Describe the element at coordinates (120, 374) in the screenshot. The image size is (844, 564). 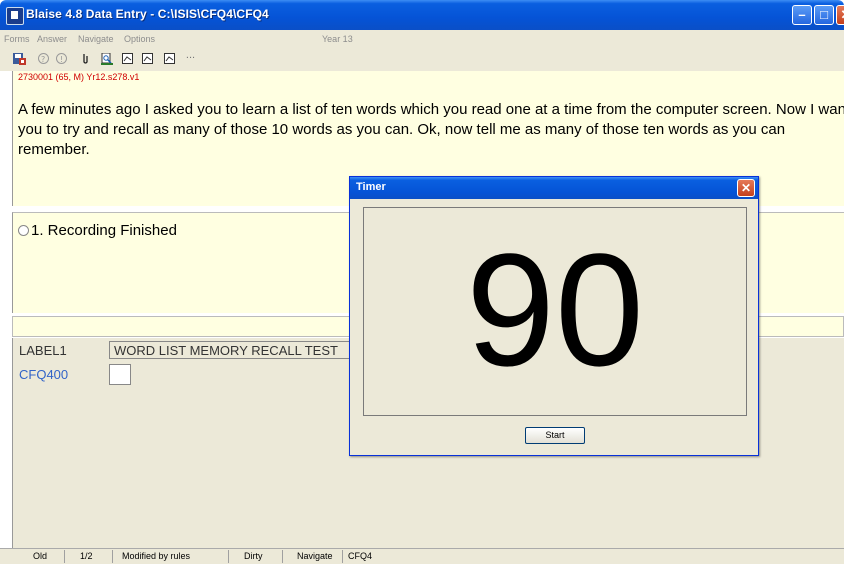
I see `cfq400-input` at that location.